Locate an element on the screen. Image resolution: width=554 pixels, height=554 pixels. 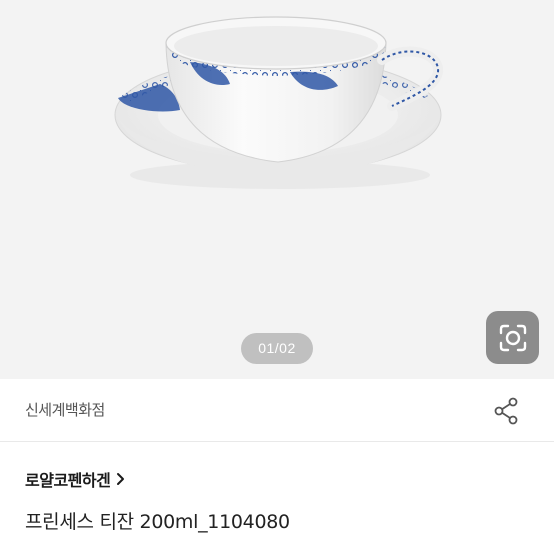
product-title: 프린세스 티잔 200ml_1104080 is located at coordinates (157, 522).